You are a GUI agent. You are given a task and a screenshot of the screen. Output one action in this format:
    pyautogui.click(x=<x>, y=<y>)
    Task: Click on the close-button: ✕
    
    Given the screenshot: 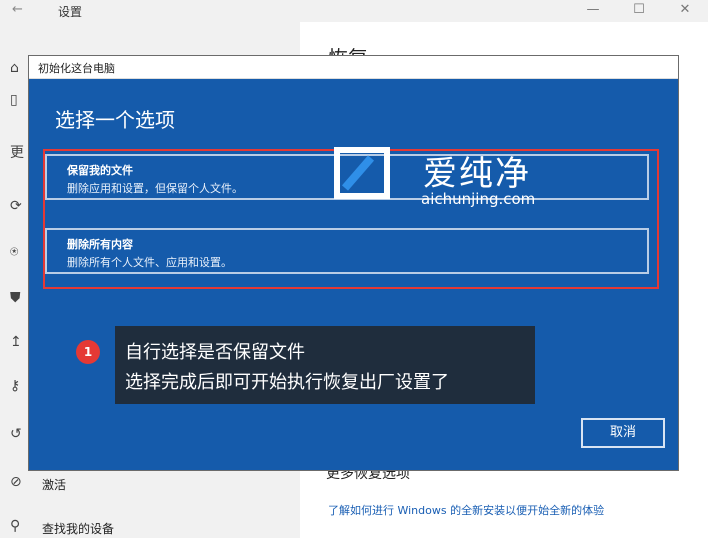 What is the action you would take?
    pyautogui.click(x=685, y=10)
    